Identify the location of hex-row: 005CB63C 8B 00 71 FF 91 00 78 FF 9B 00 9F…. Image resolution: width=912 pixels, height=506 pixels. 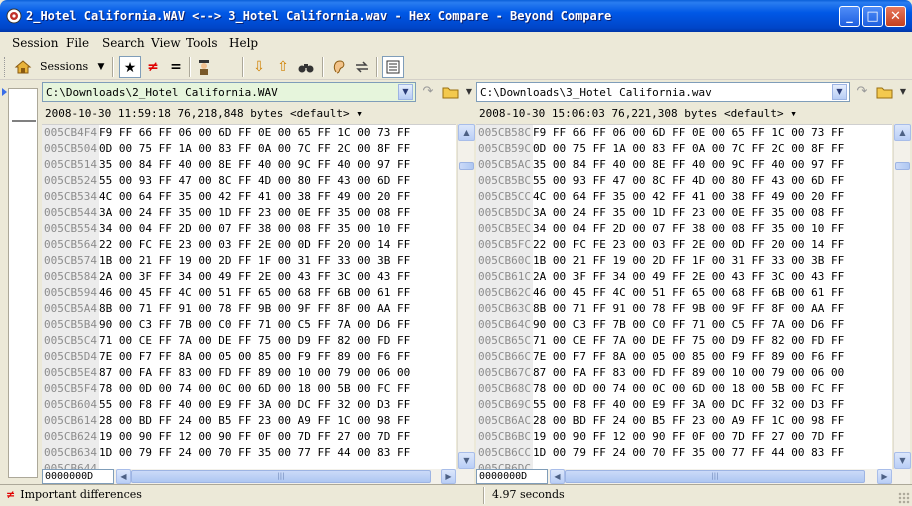
(660, 309).